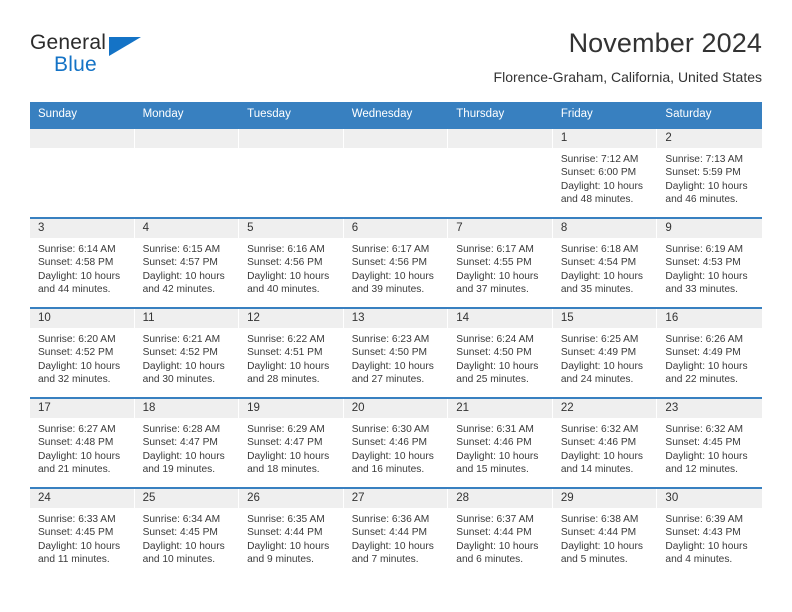  Describe the element at coordinates (286, 519) in the screenshot. I see `sunrise-line: Sunrise: 6:35 AM` at that location.